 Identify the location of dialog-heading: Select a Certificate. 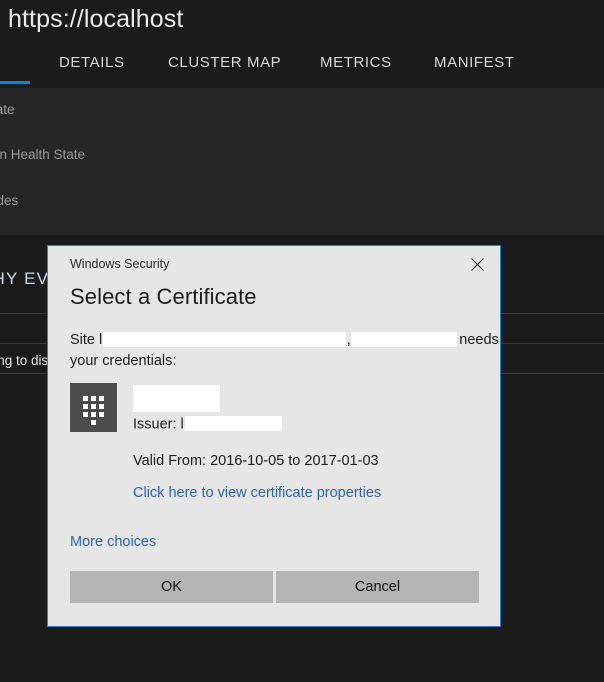
(163, 296).